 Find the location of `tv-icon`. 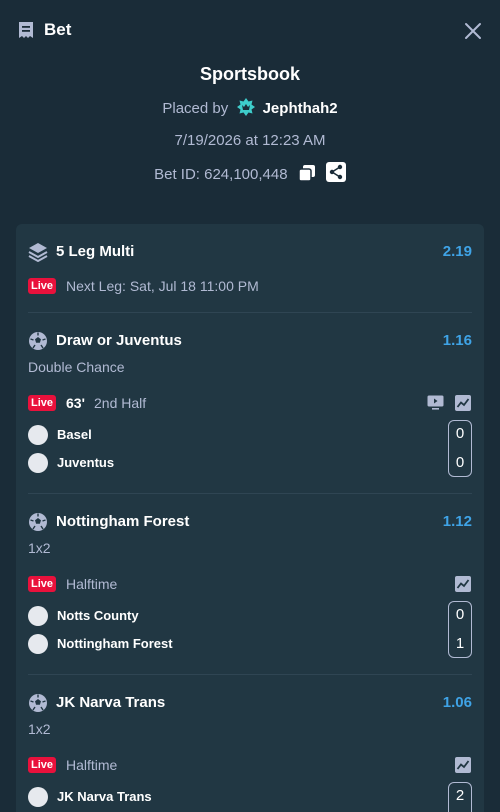

tv-icon is located at coordinates (435, 402).